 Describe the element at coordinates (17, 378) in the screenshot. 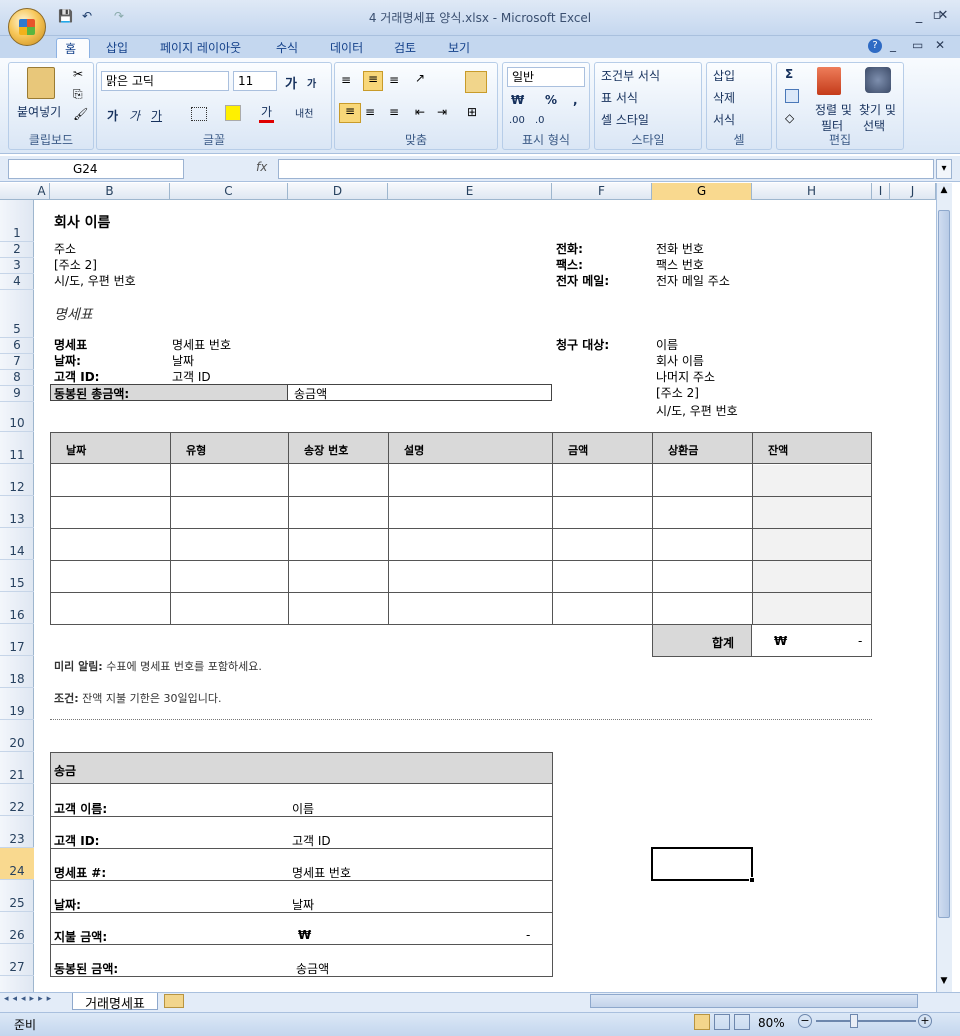

I see `row-header-8: 8` at that location.